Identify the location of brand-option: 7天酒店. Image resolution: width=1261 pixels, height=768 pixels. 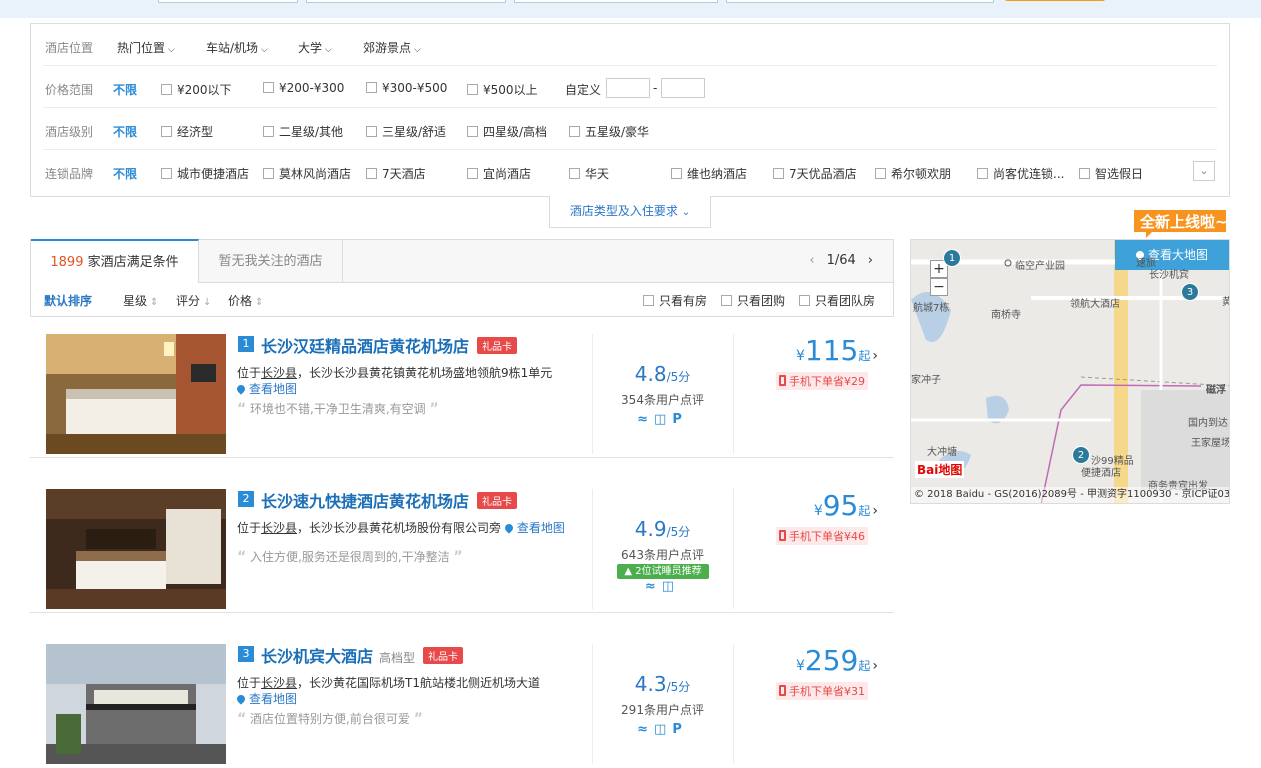
(396, 173).